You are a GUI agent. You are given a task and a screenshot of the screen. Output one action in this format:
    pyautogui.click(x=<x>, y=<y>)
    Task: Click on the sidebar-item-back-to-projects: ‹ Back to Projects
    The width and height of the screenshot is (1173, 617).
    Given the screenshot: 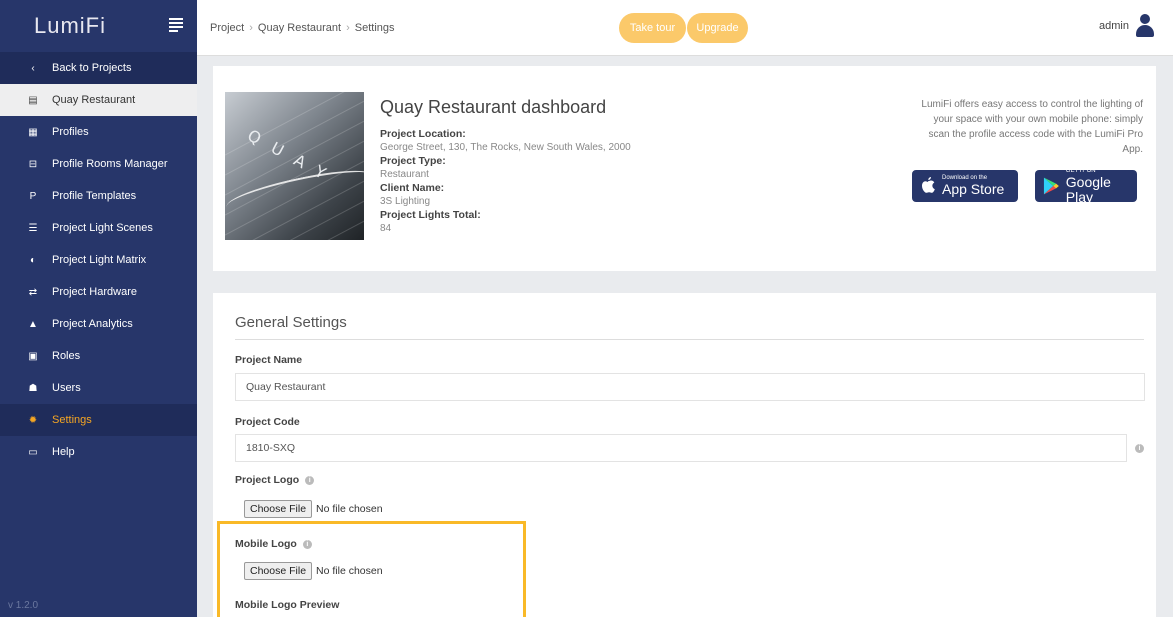 What is the action you would take?
    pyautogui.click(x=98, y=68)
    